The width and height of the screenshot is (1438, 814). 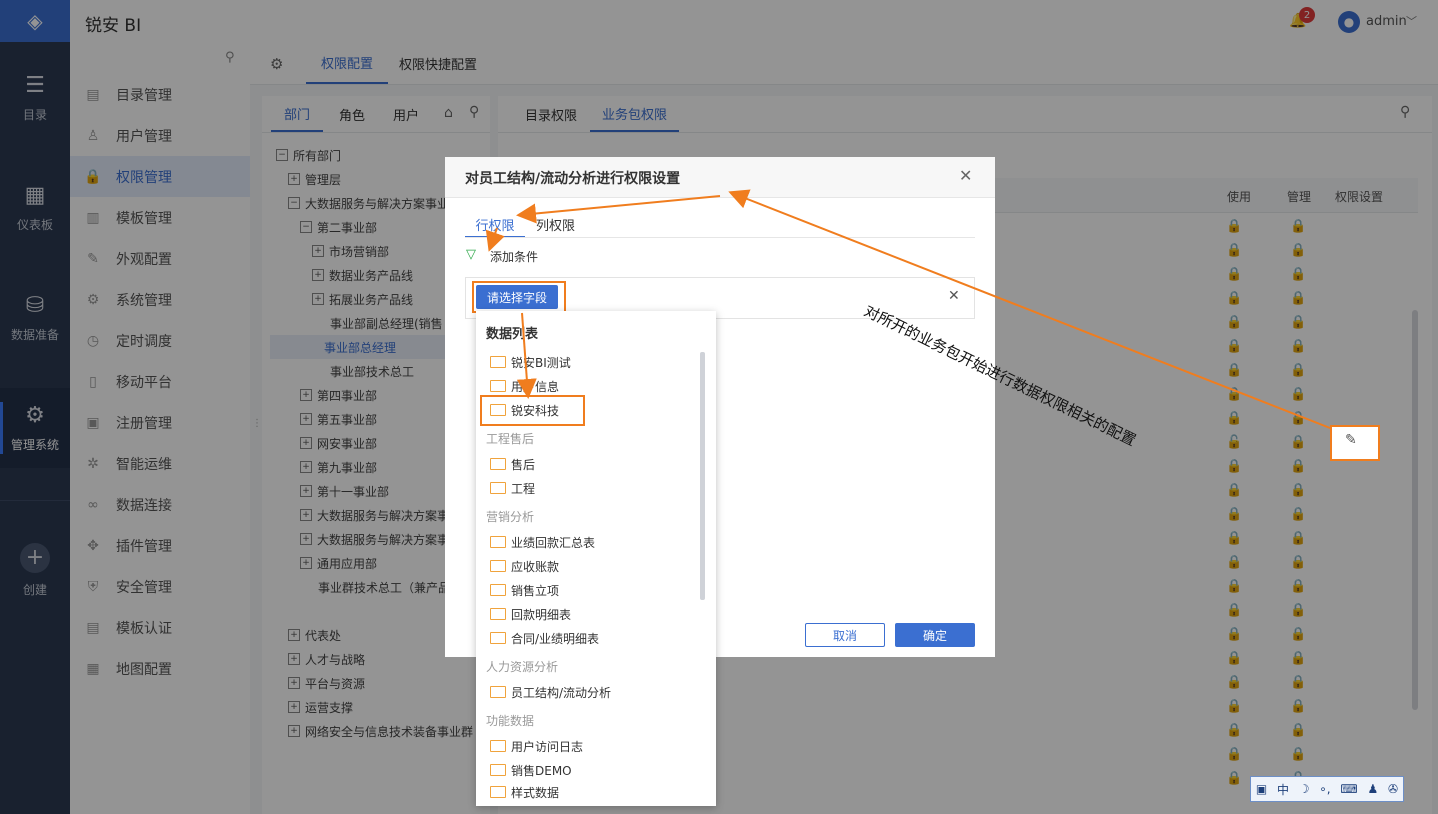 What do you see at coordinates (1261, 789) in the screenshot?
I see `ime-logo-icon: ▣` at bounding box center [1261, 789].